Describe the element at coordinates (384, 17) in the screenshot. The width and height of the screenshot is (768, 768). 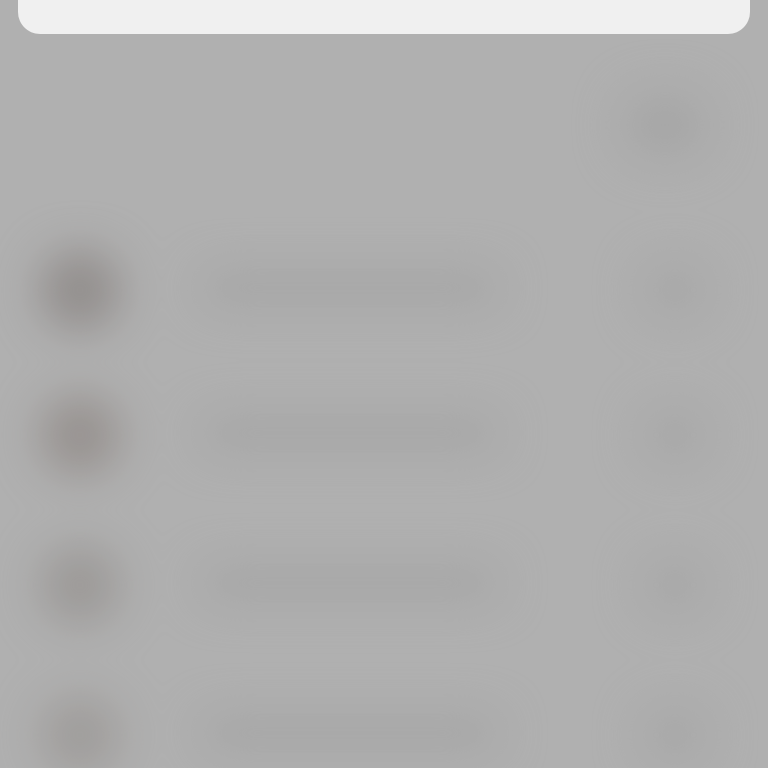
I see `top-sheet-card` at that location.